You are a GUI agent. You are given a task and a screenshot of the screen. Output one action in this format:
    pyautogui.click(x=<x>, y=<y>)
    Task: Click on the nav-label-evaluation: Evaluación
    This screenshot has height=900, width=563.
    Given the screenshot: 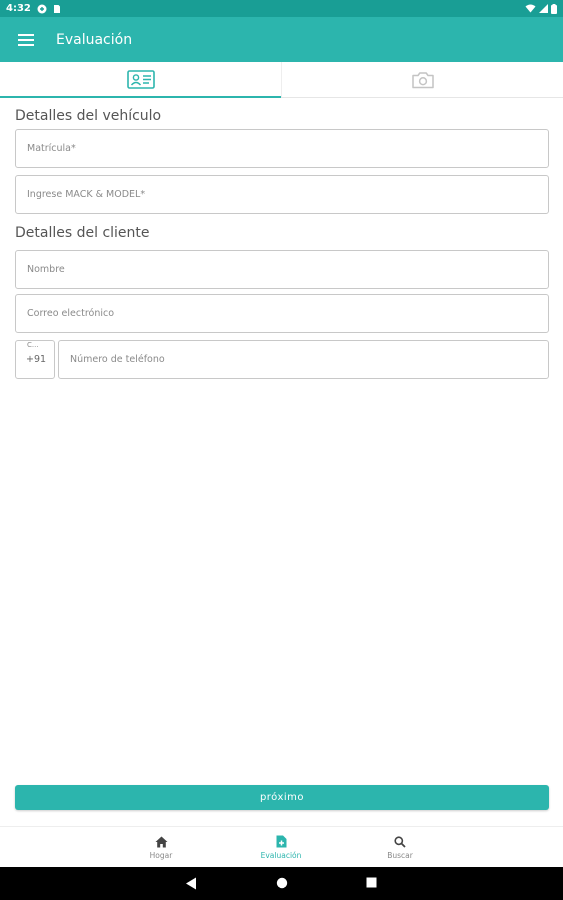 What is the action you would take?
    pyautogui.click(x=281, y=855)
    